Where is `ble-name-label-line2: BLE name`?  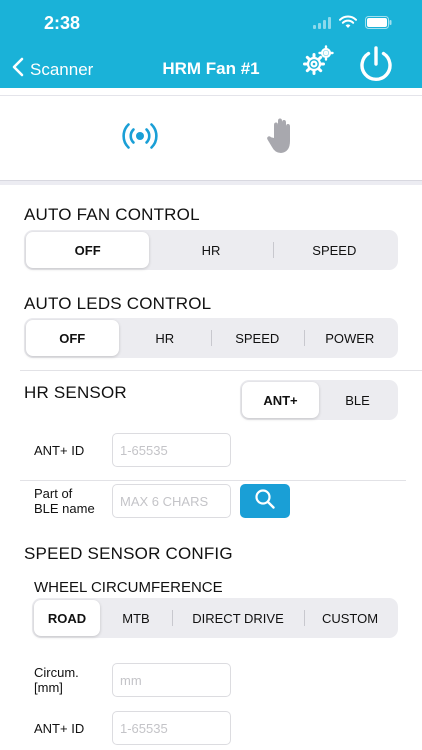 ble-name-label-line2: BLE name is located at coordinates (64, 508).